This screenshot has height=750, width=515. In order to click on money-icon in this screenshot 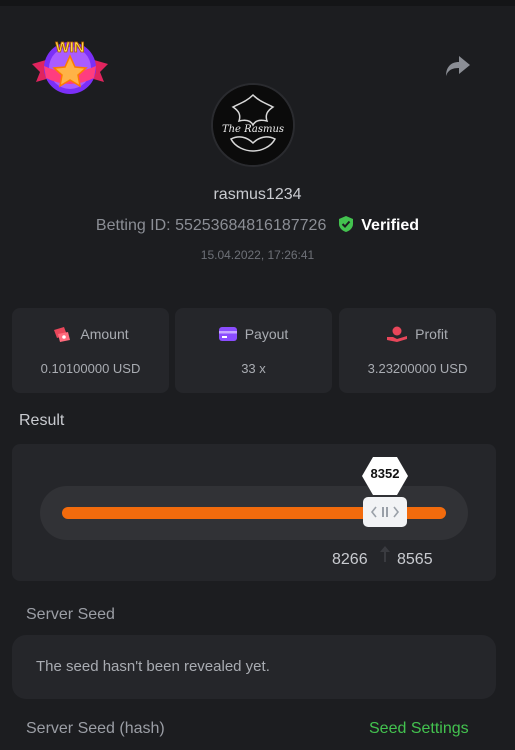, I will do `click(62, 334)`.